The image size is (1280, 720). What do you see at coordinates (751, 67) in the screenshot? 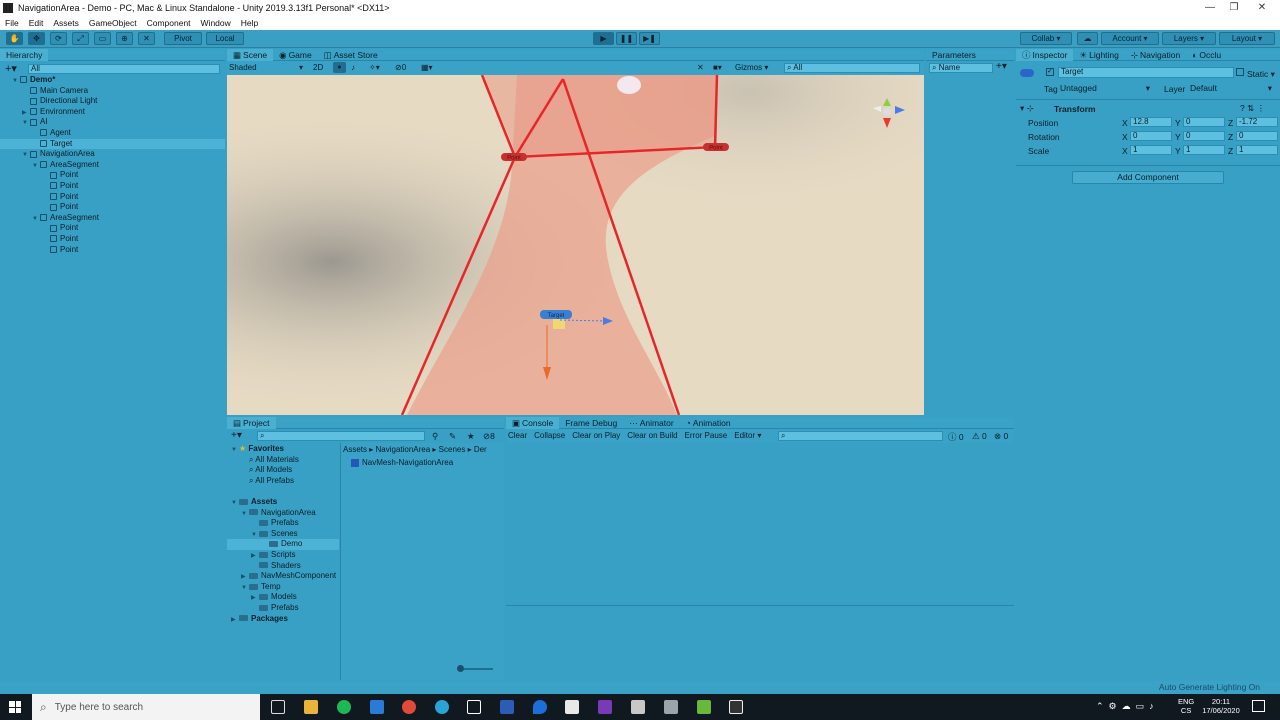
I see `gizmos-dropdown: Gizmos ▾` at bounding box center [751, 67].